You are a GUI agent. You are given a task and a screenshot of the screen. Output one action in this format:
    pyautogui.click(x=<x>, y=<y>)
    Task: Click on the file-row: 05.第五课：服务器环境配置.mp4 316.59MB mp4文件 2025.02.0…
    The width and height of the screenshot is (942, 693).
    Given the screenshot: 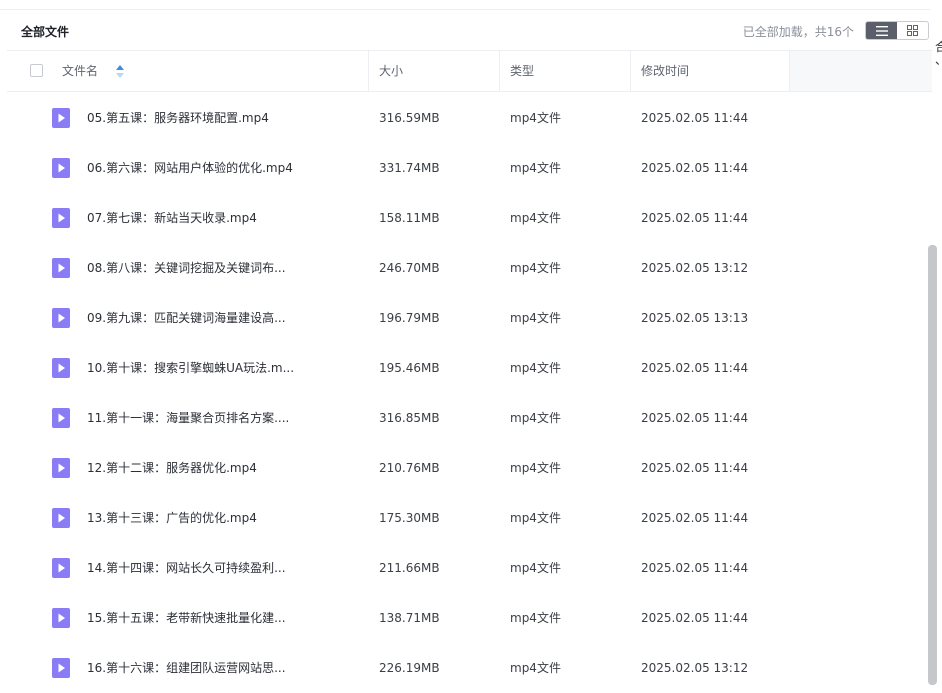 What is the action you would take?
    pyautogui.click(x=465, y=118)
    